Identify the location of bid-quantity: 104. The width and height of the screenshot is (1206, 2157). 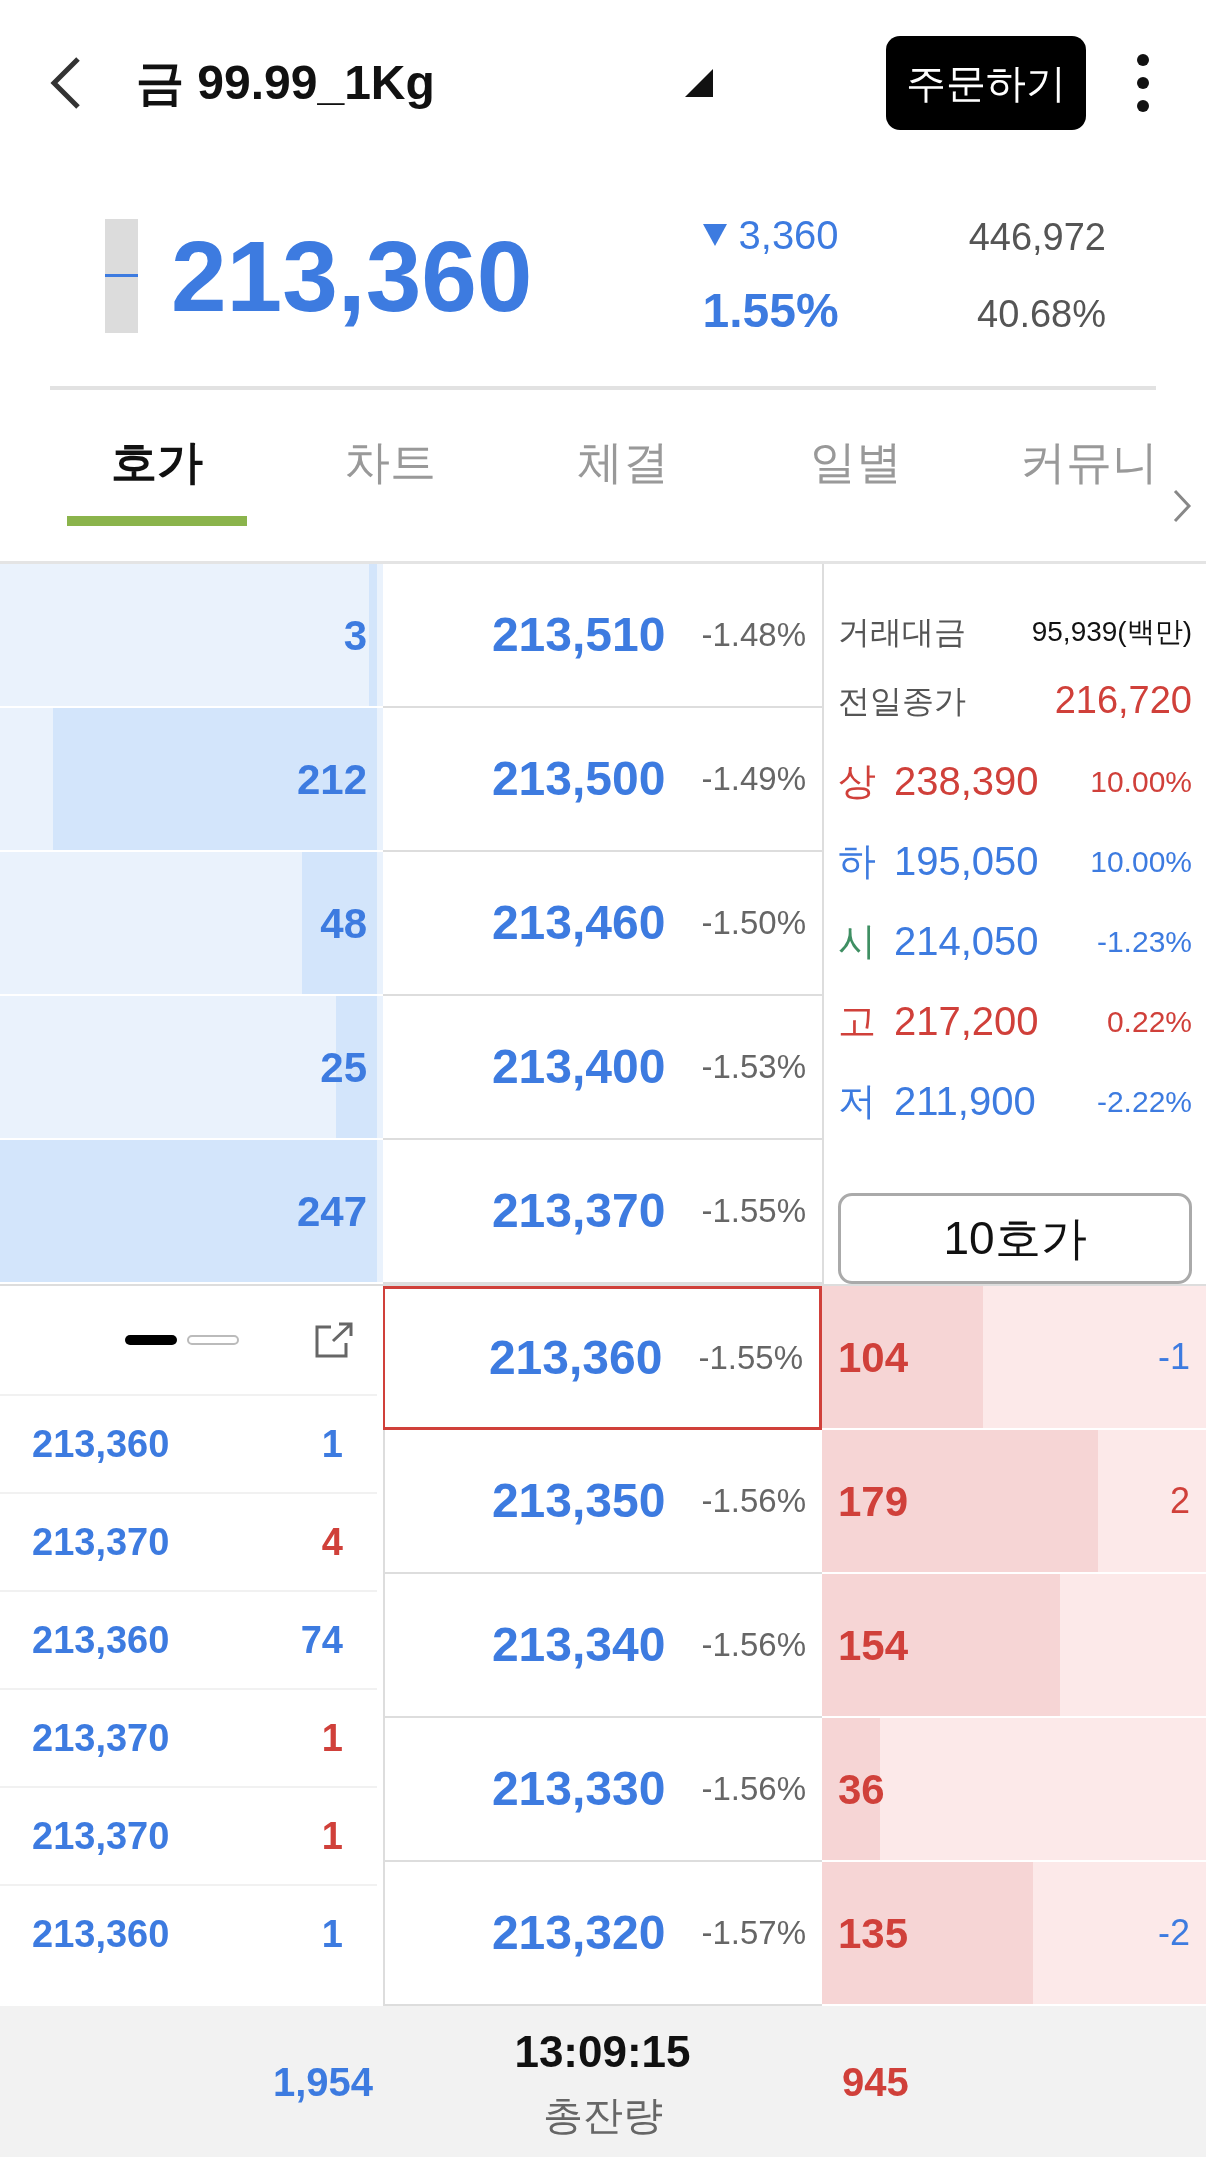
(873, 1357).